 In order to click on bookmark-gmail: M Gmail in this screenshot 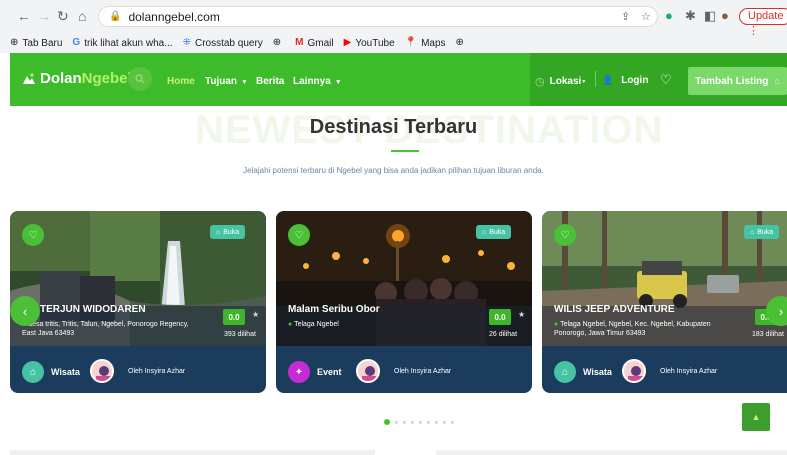, I will do `click(314, 43)`.